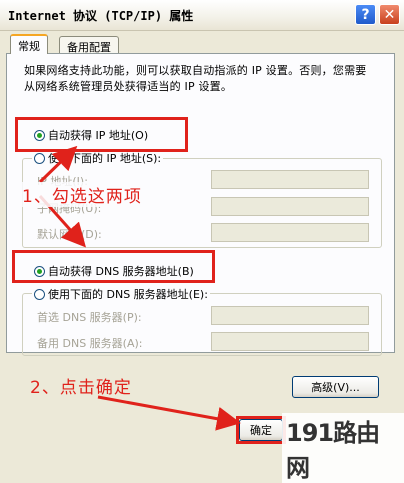 The image size is (404, 483). I want to click on tab-general: 常规, so click(29, 44).